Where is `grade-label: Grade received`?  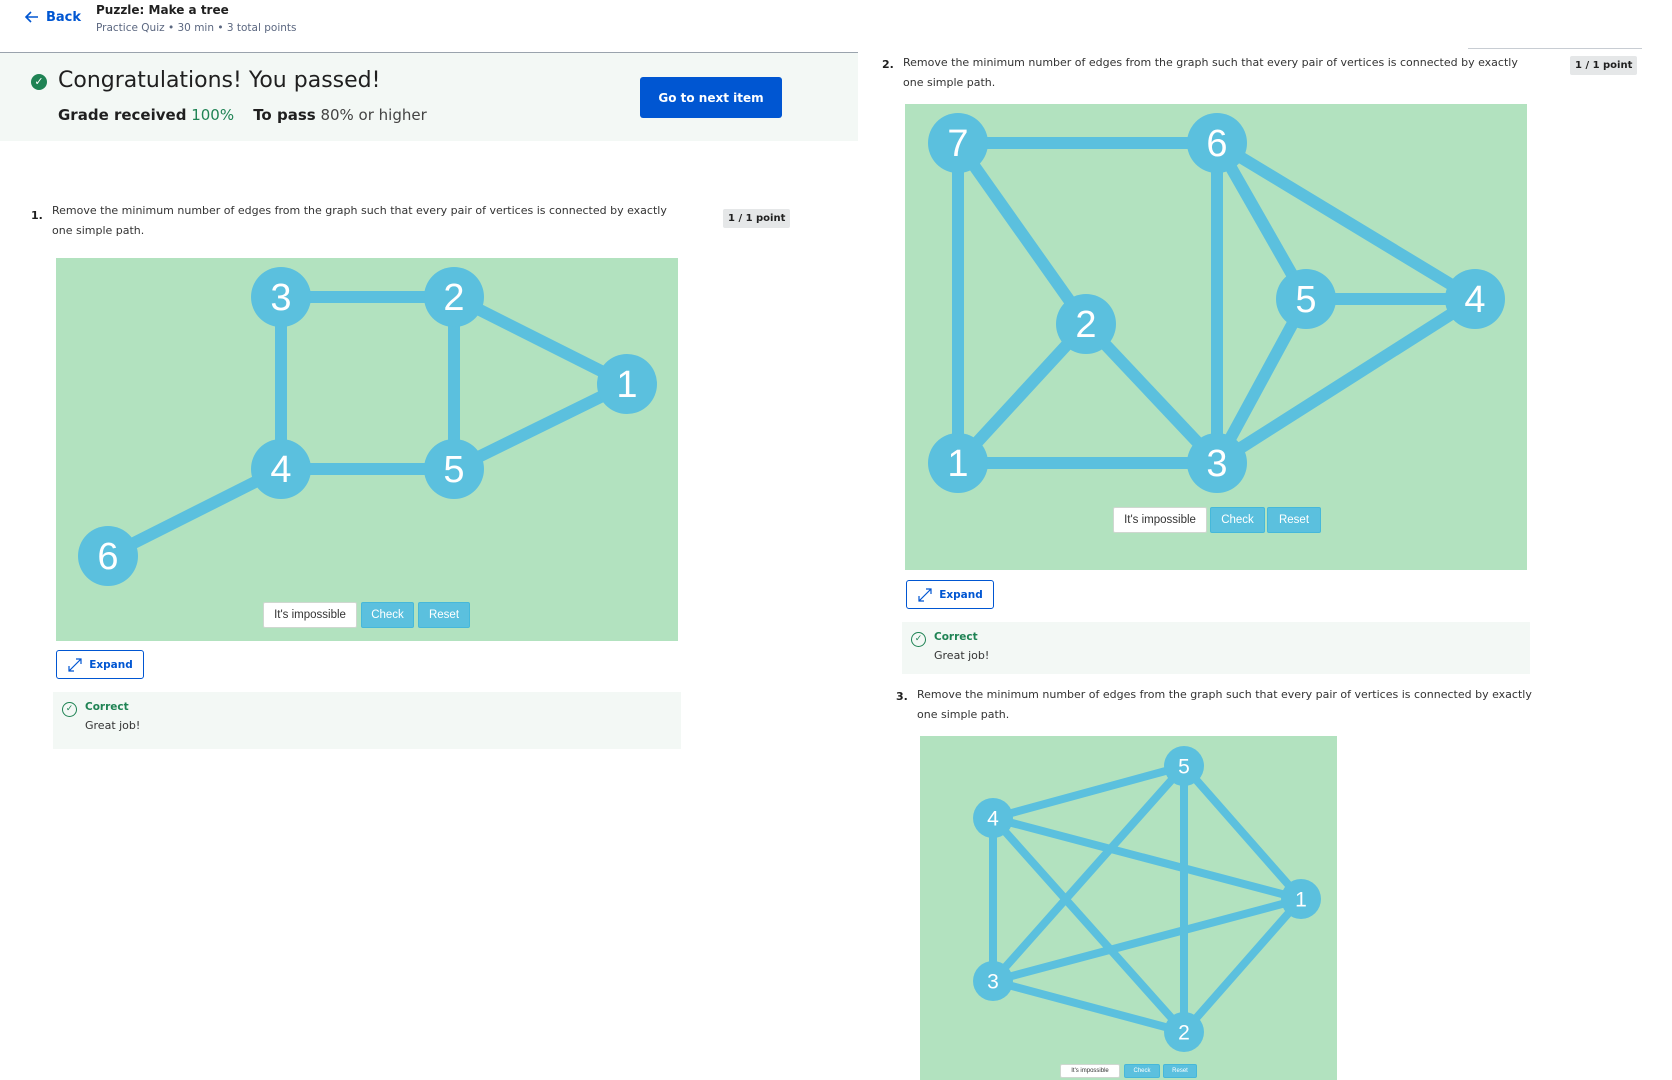 grade-label: Grade received is located at coordinates (122, 115).